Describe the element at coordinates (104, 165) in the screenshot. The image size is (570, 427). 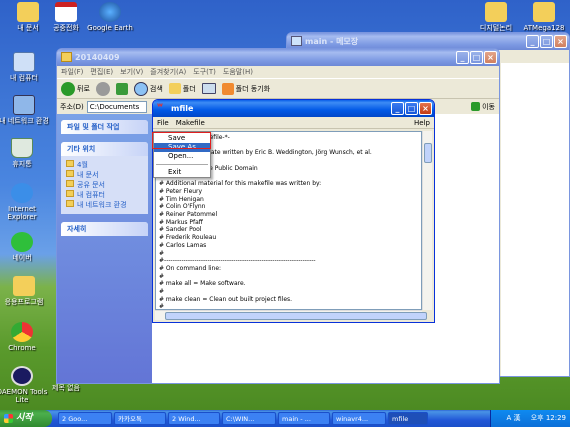
I see `other-place-april: 4월` at that location.